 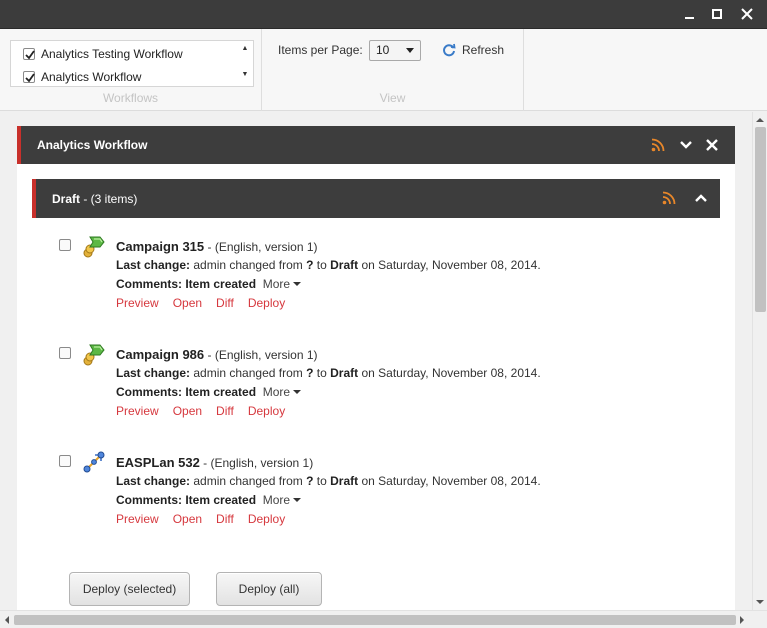 I want to click on view-group-label: View, so click(x=392, y=98).